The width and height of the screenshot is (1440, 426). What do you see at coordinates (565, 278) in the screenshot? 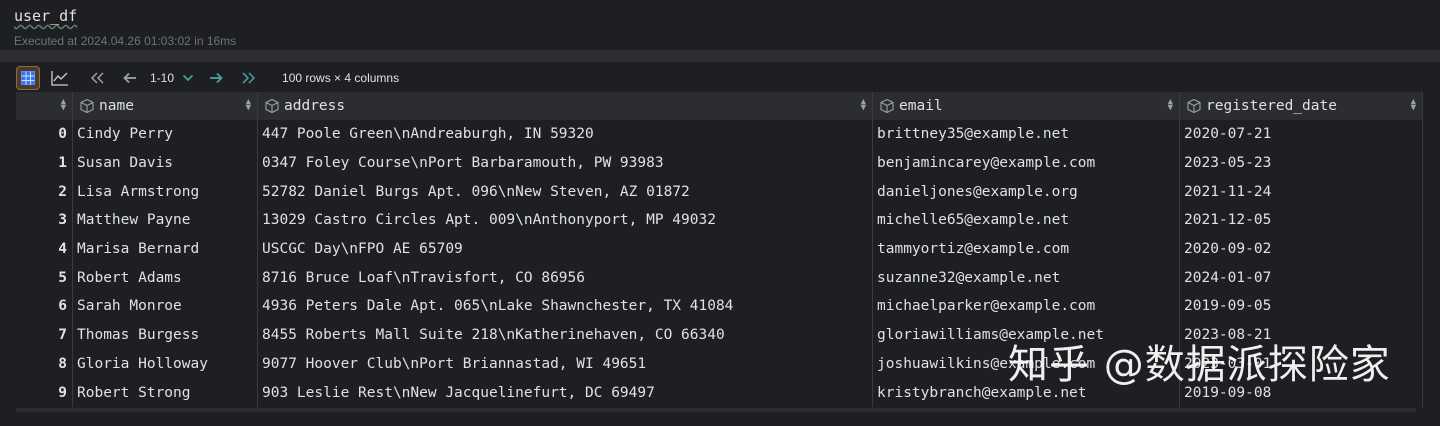
I see `cell-address: 8716 Bruce Loaf\nTravisfort, CO 86956` at bounding box center [565, 278].